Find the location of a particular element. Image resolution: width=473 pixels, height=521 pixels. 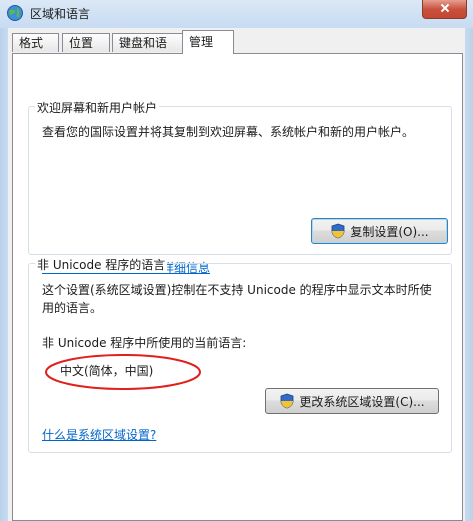

window-title: 区域和语言 is located at coordinates (60, 14).